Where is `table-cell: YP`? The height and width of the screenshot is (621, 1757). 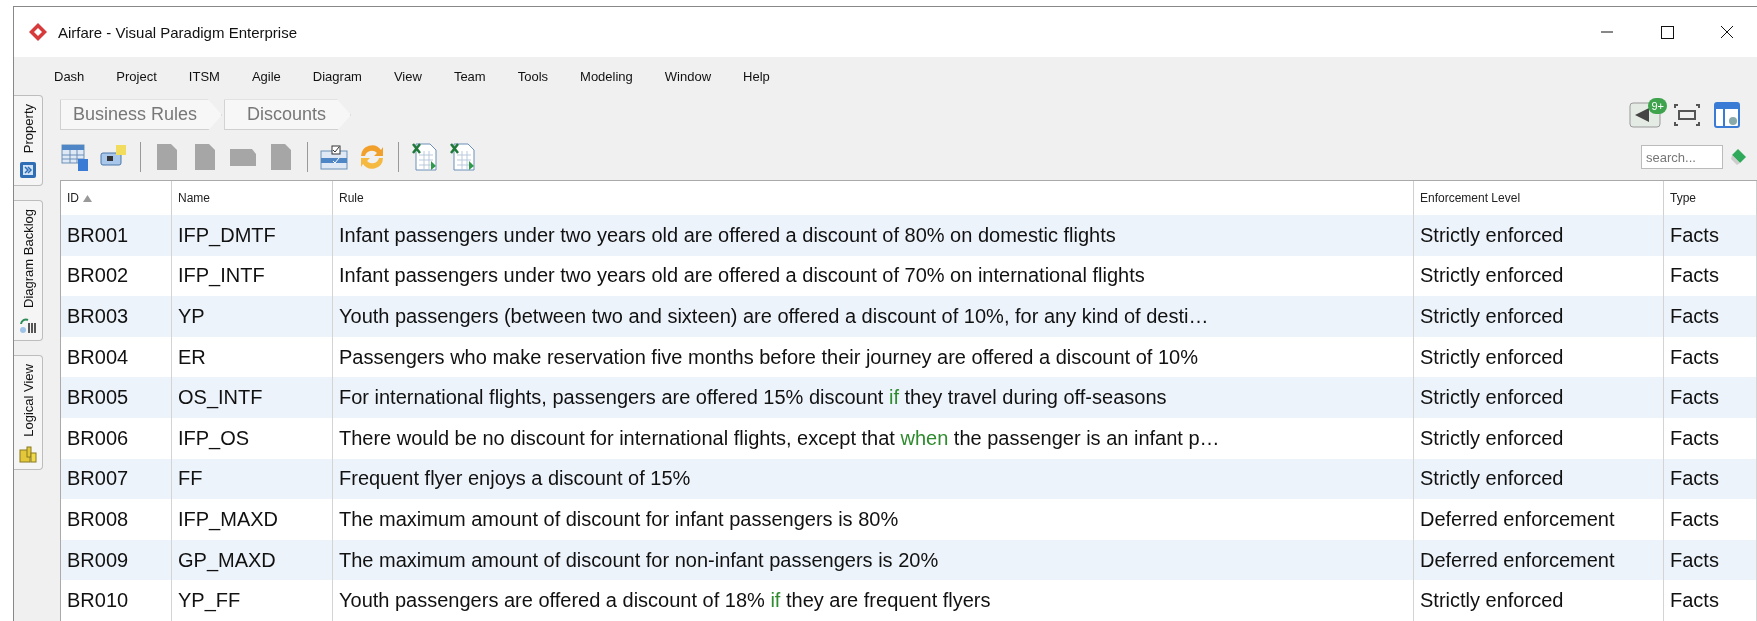
table-cell: YP is located at coordinates (252, 316).